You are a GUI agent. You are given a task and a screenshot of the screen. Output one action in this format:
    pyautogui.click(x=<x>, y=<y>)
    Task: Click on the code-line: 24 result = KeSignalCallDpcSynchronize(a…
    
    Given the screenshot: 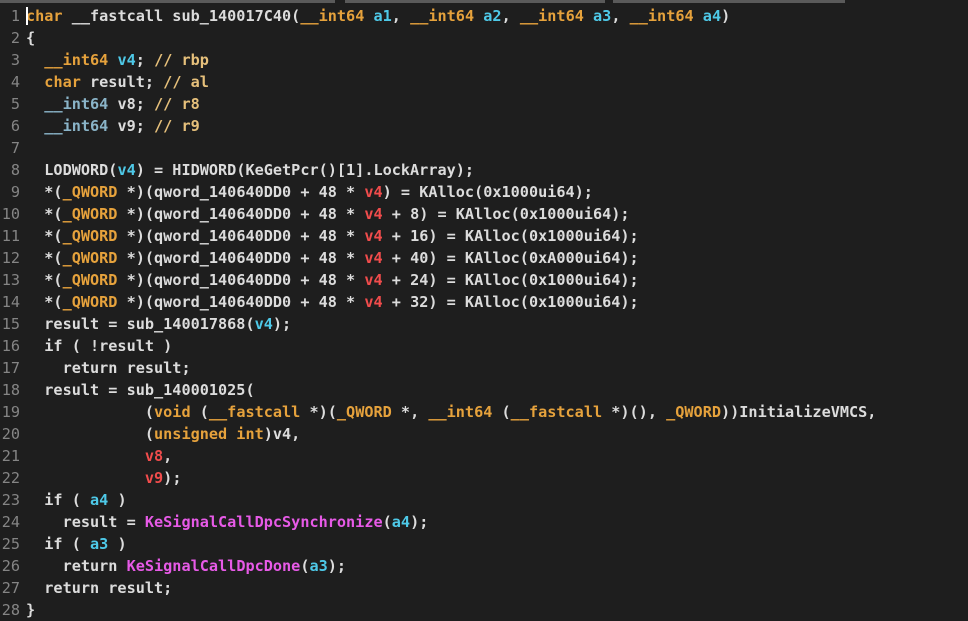 What is the action you would take?
    pyautogui.click(x=484, y=522)
    